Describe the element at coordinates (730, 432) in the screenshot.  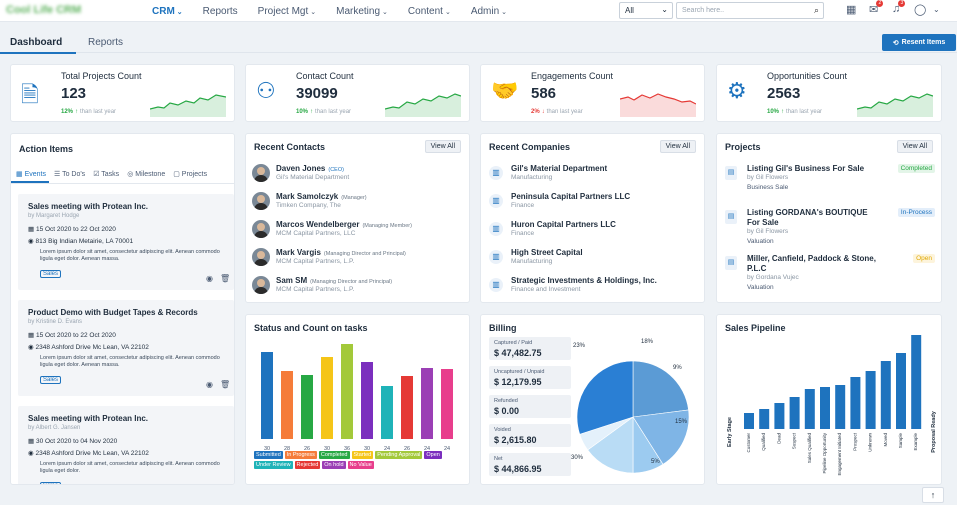
I see `pipeline-left-axis-label: Early Stage` at that location.